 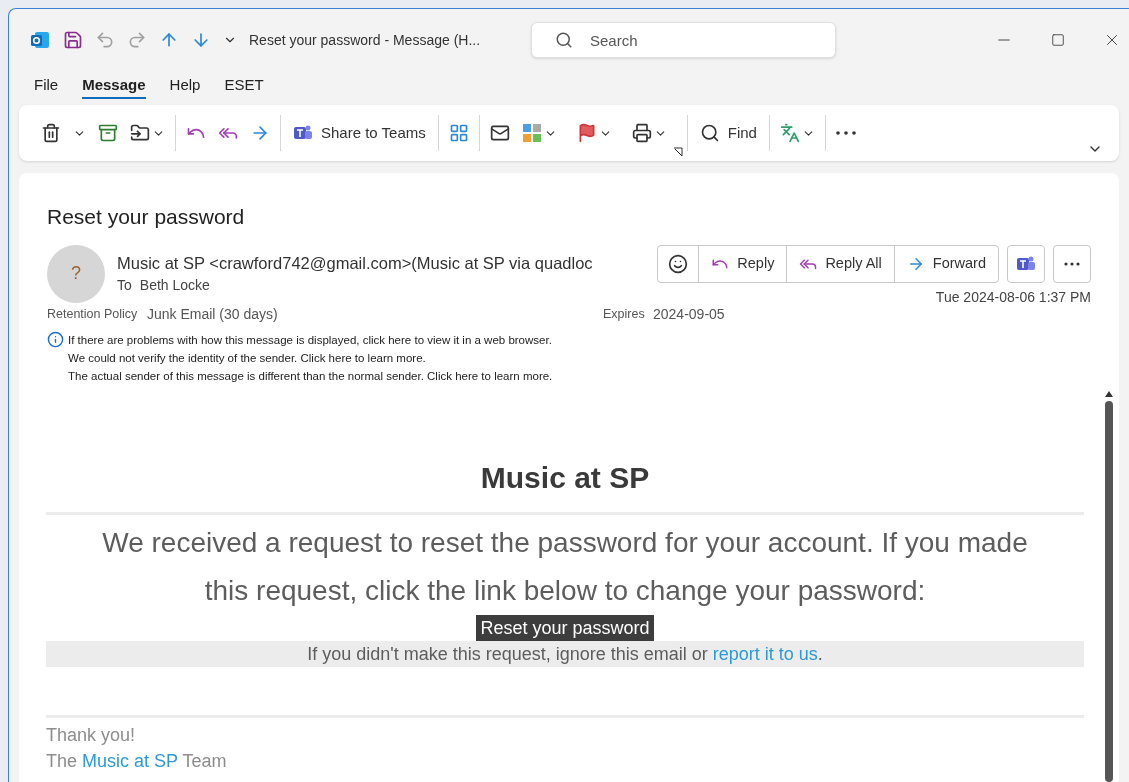 I want to click on message-action-button: Forward, so click(x=946, y=263).